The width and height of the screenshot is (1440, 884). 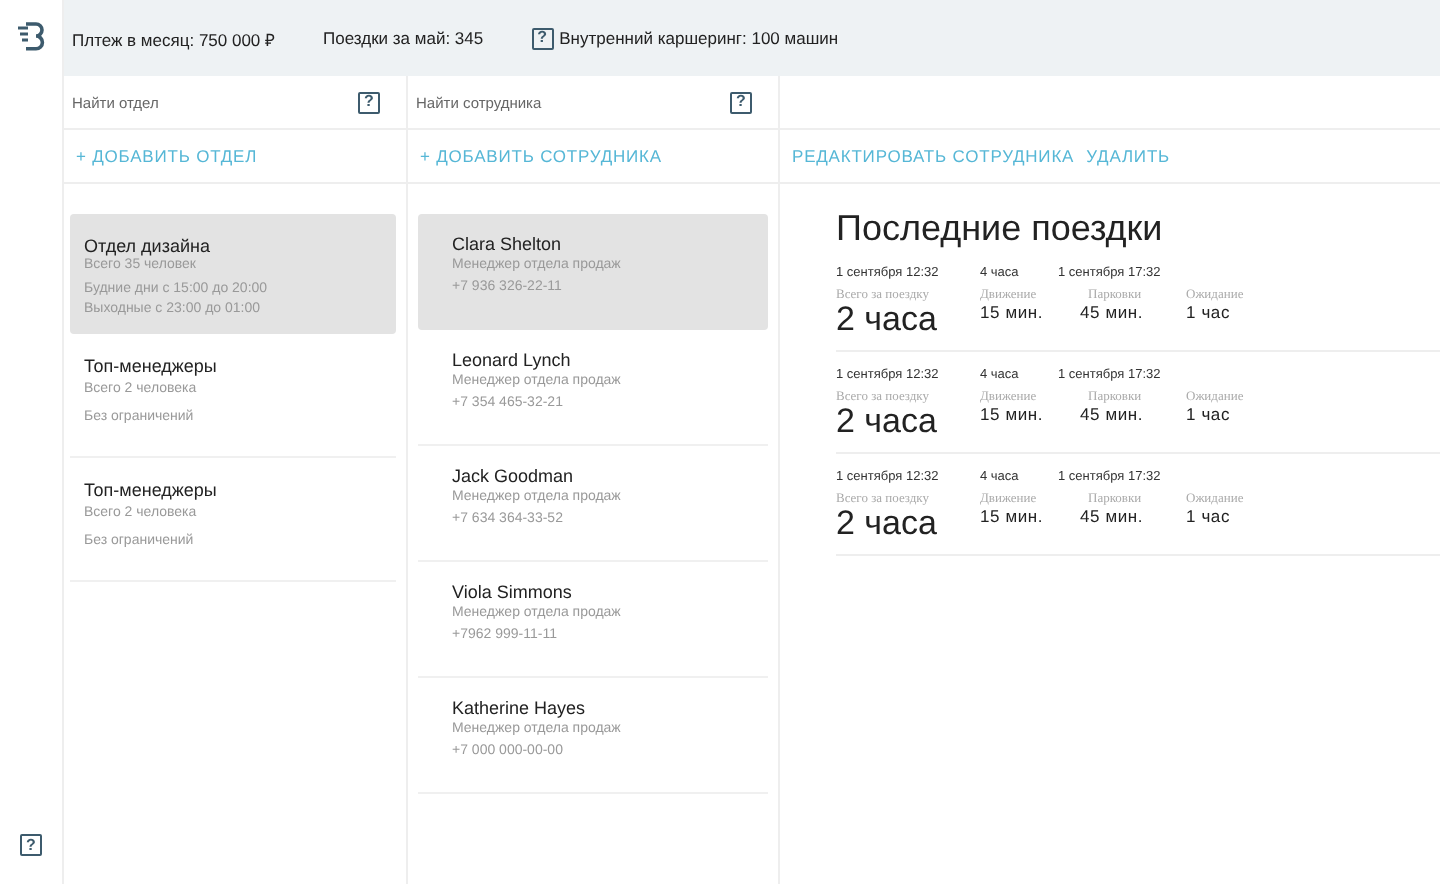 I want to click on stat-text: Поездки за май: 345, so click(x=403, y=38).